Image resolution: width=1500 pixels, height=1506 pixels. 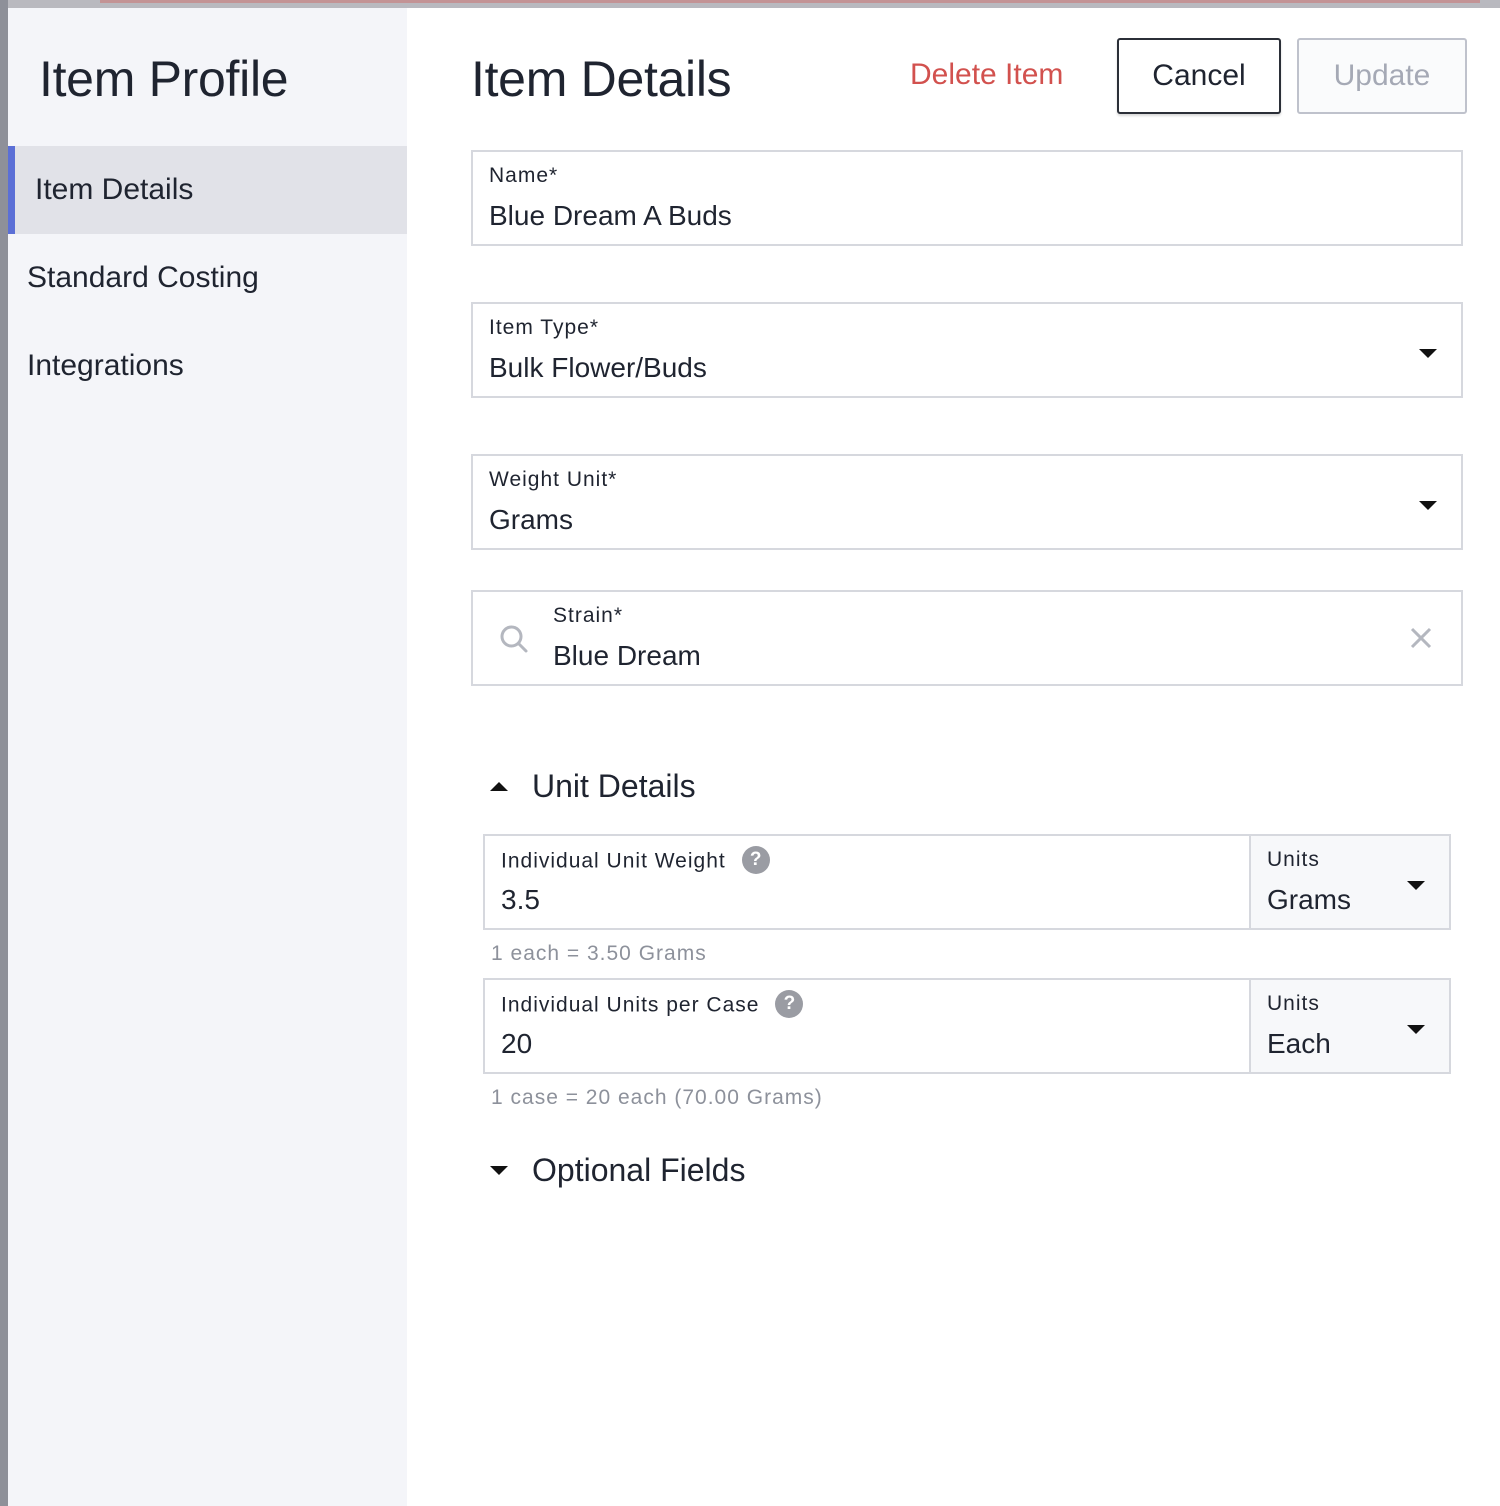 What do you see at coordinates (635, 861) in the screenshot?
I see `unit-weight-label: Individual Unit Weight?` at bounding box center [635, 861].